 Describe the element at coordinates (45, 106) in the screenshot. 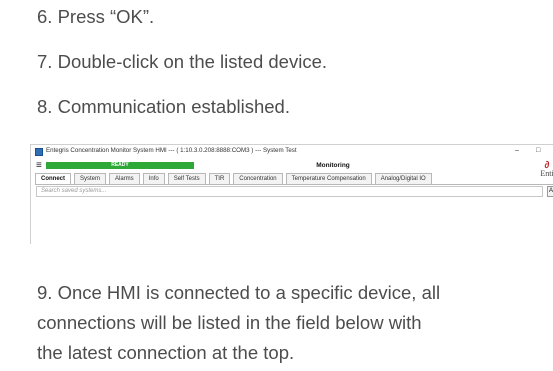

I see `step-number: 8.` at that location.